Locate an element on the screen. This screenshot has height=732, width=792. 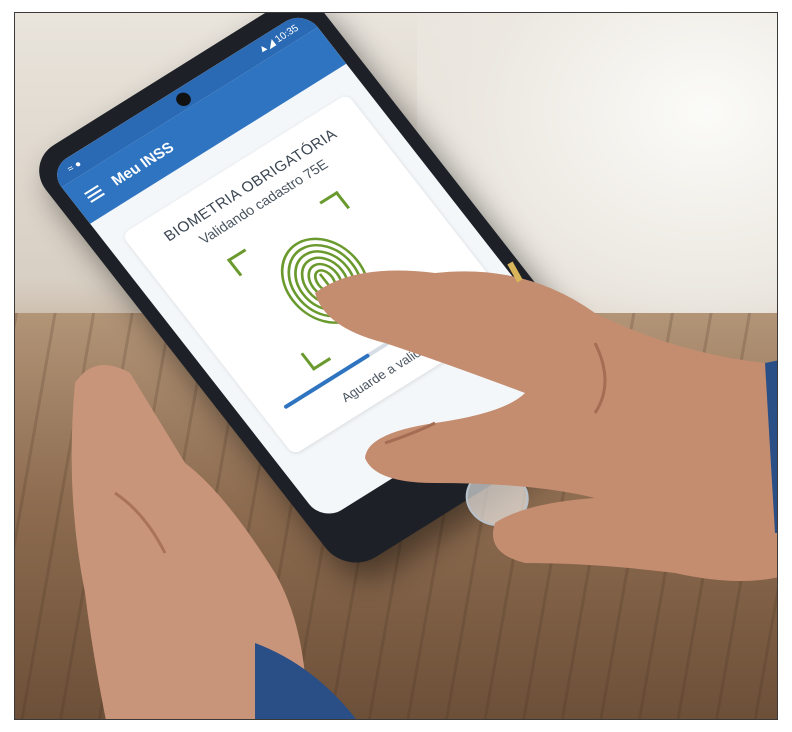
menu-icon is located at coordinates (95, 193).